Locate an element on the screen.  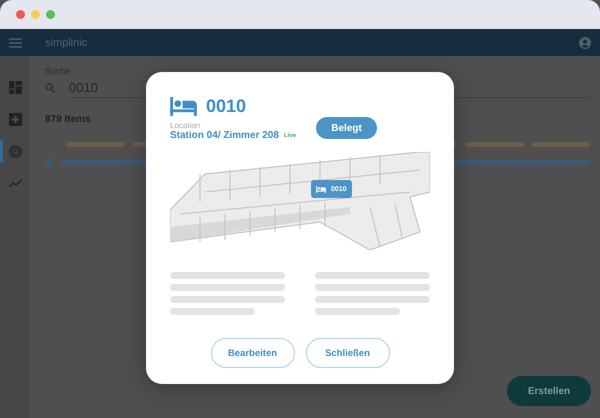
status-dot is located at coordinates (49, 162).